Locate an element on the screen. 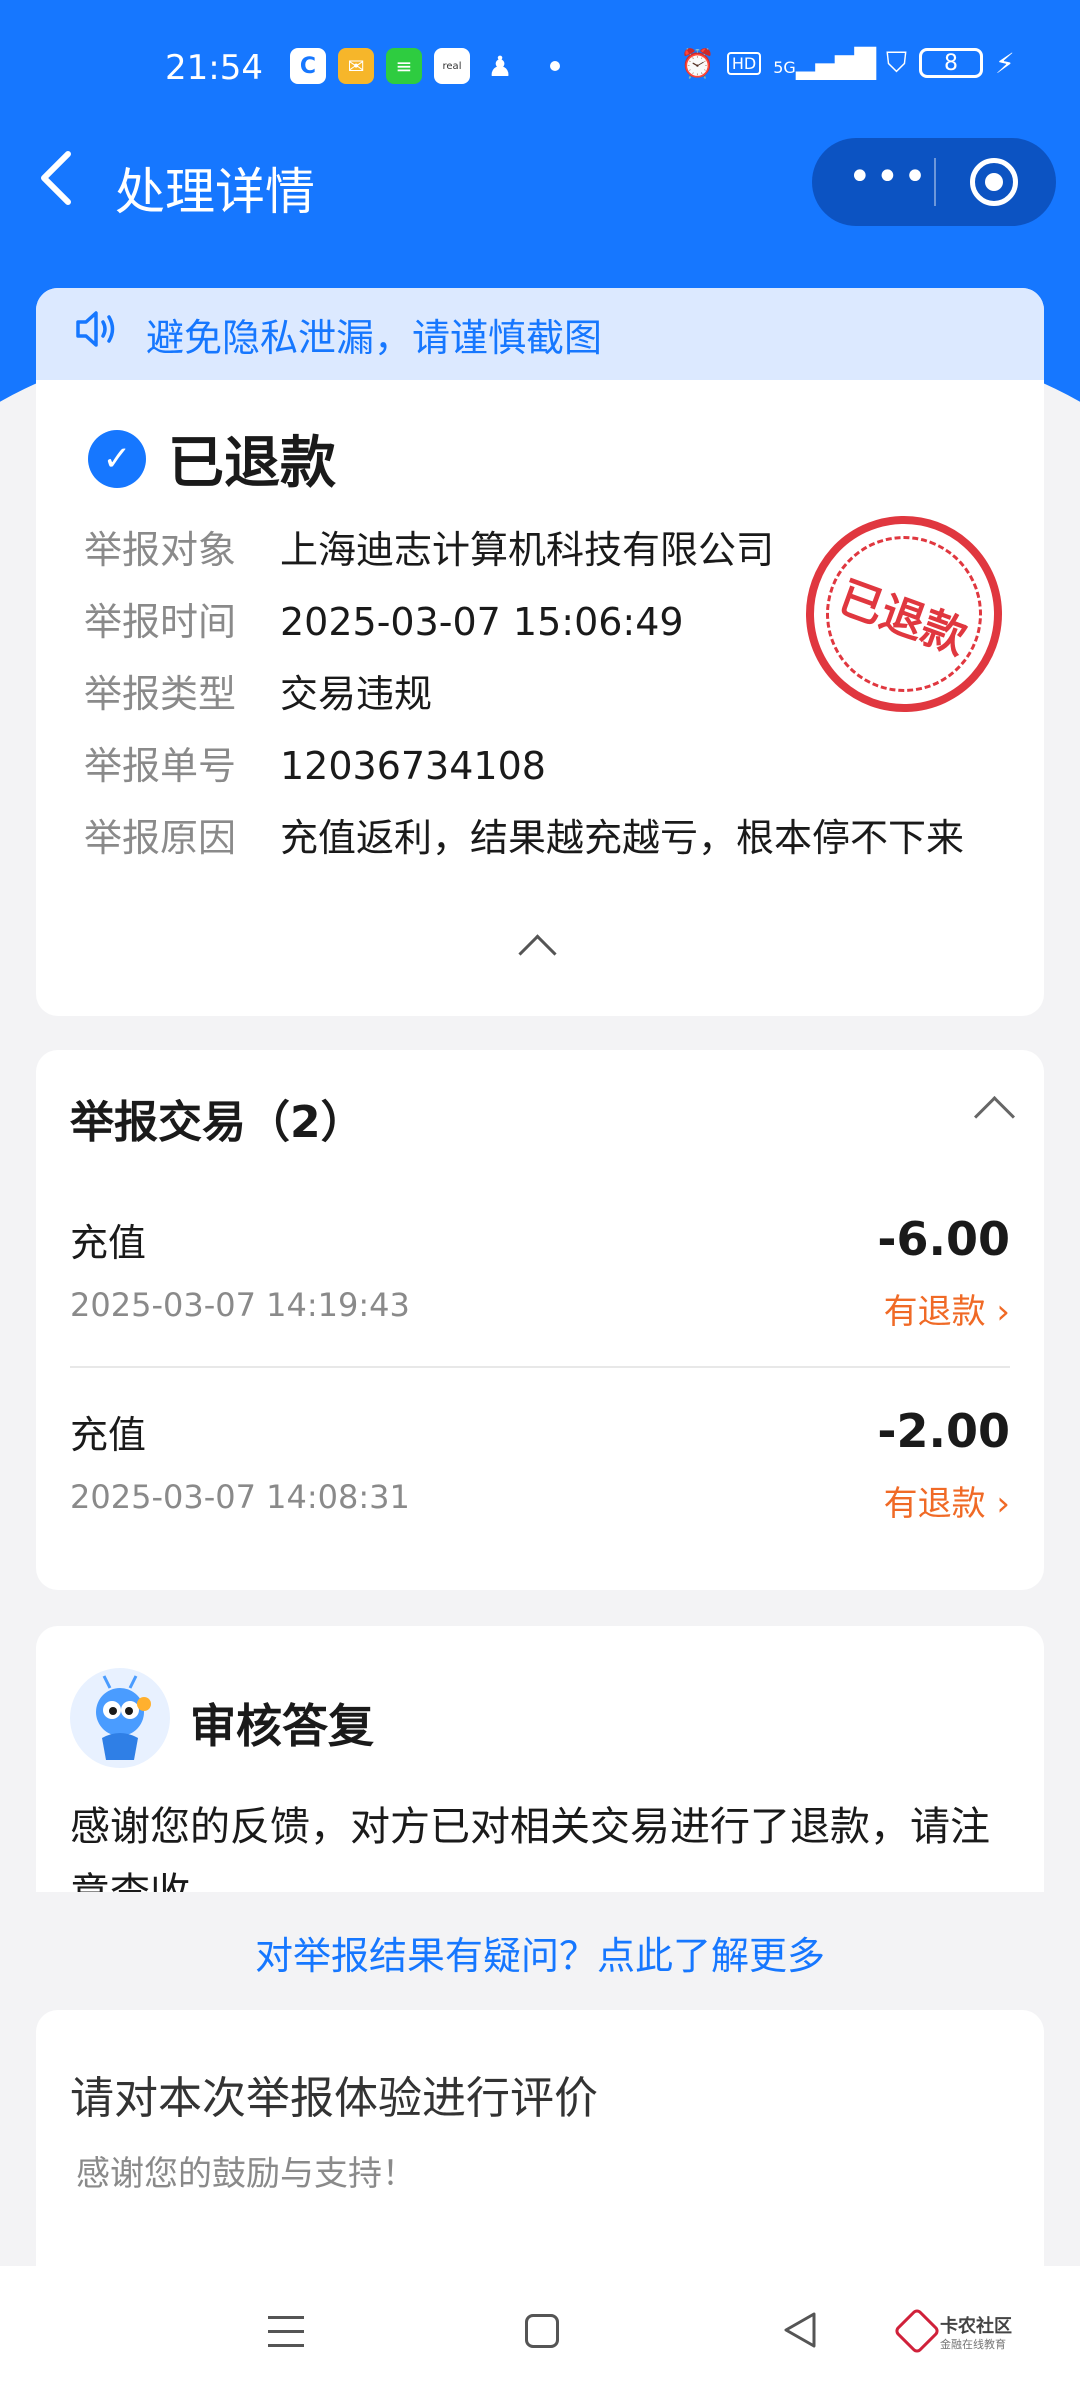  realme-icon: real is located at coordinates (452, 66).